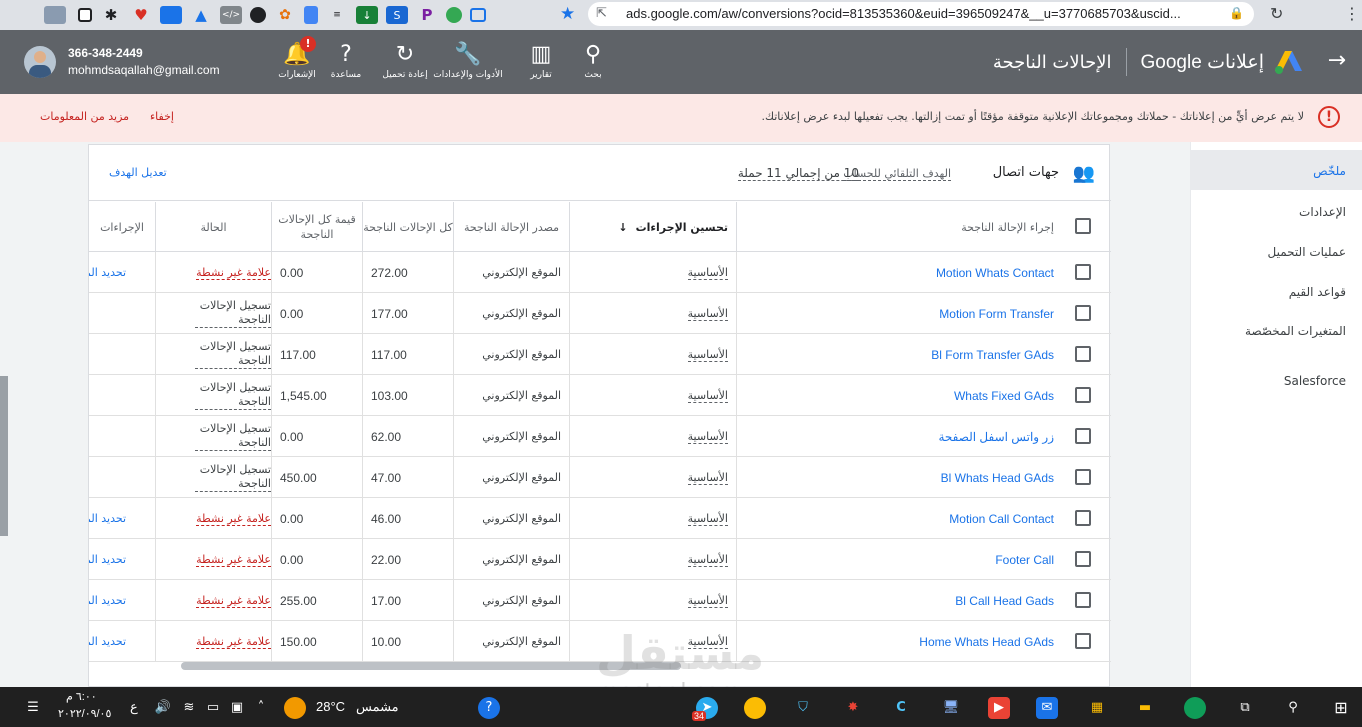 The width and height of the screenshot is (1362, 727). Describe the element at coordinates (997, 478) in the screenshot. I see `conversion-name-link: Bl Whats Head GAds` at that location.